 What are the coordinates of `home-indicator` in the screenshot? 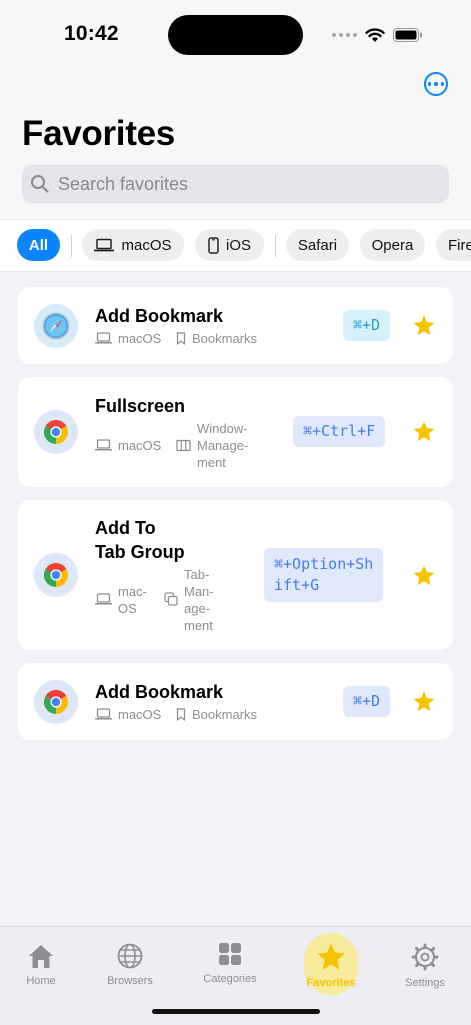 It's located at (236, 1011).